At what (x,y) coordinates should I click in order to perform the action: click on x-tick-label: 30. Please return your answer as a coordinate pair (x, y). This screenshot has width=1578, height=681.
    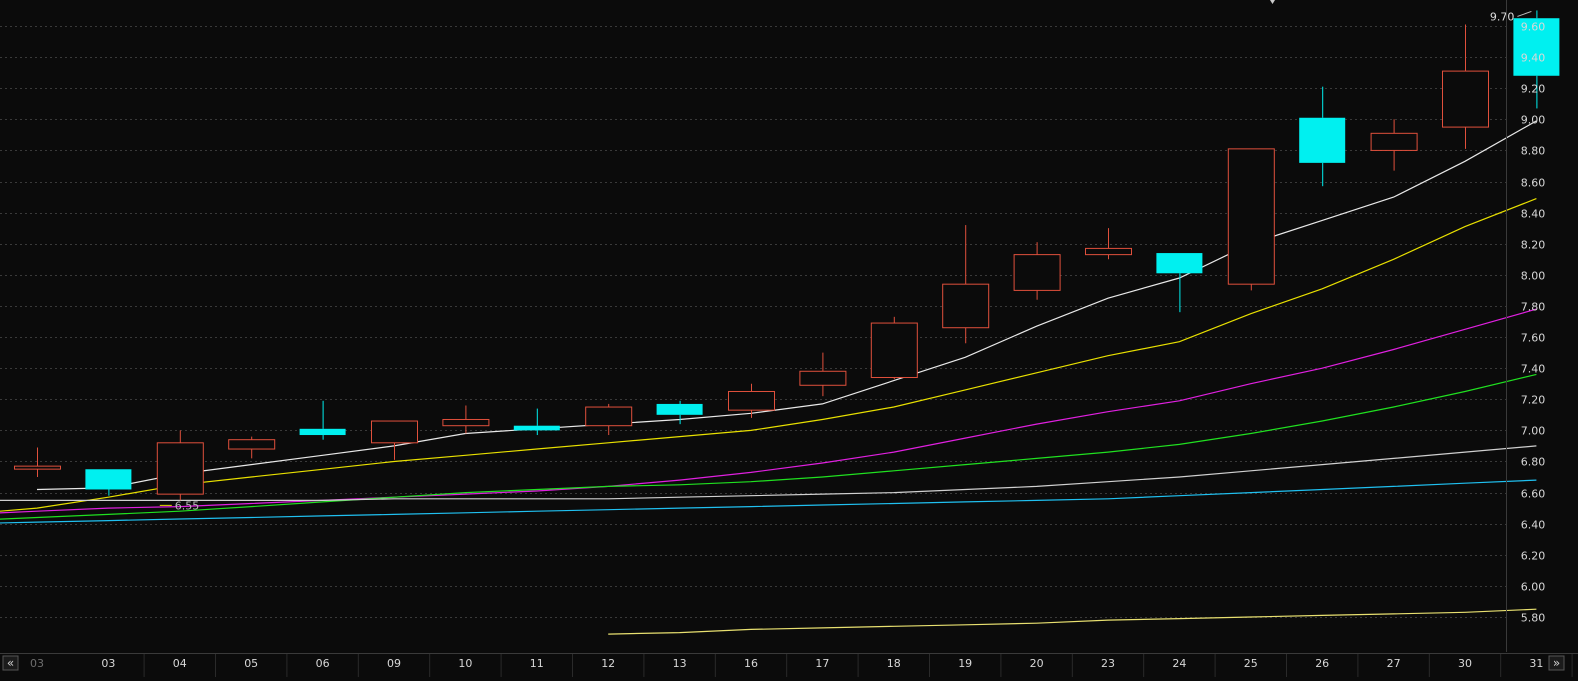
    Looking at the image, I should click on (1465, 663).